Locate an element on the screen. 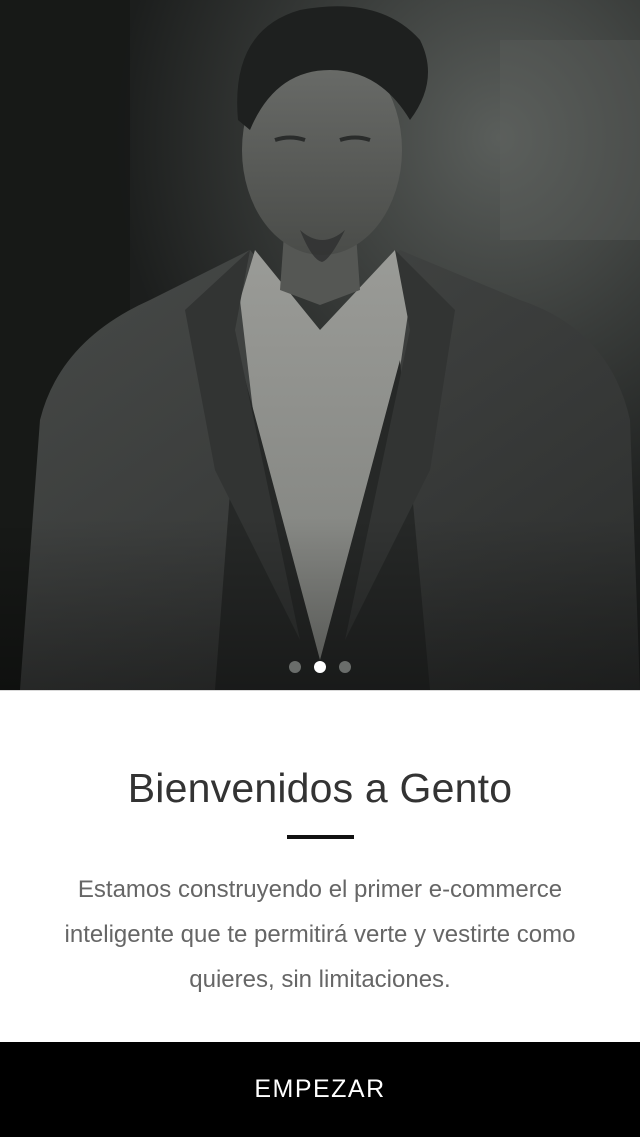 Image resolution: width=640 pixels, height=1137 pixels. carousel-dot-active is located at coordinates (320, 667).